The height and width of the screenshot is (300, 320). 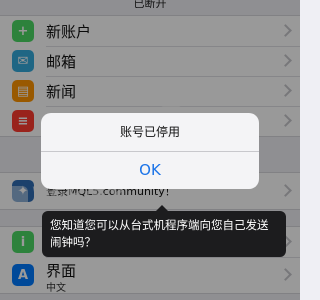 What do you see at coordinates (149, 132) in the screenshot?
I see `alert-title: 账号已停用` at bounding box center [149, 132].